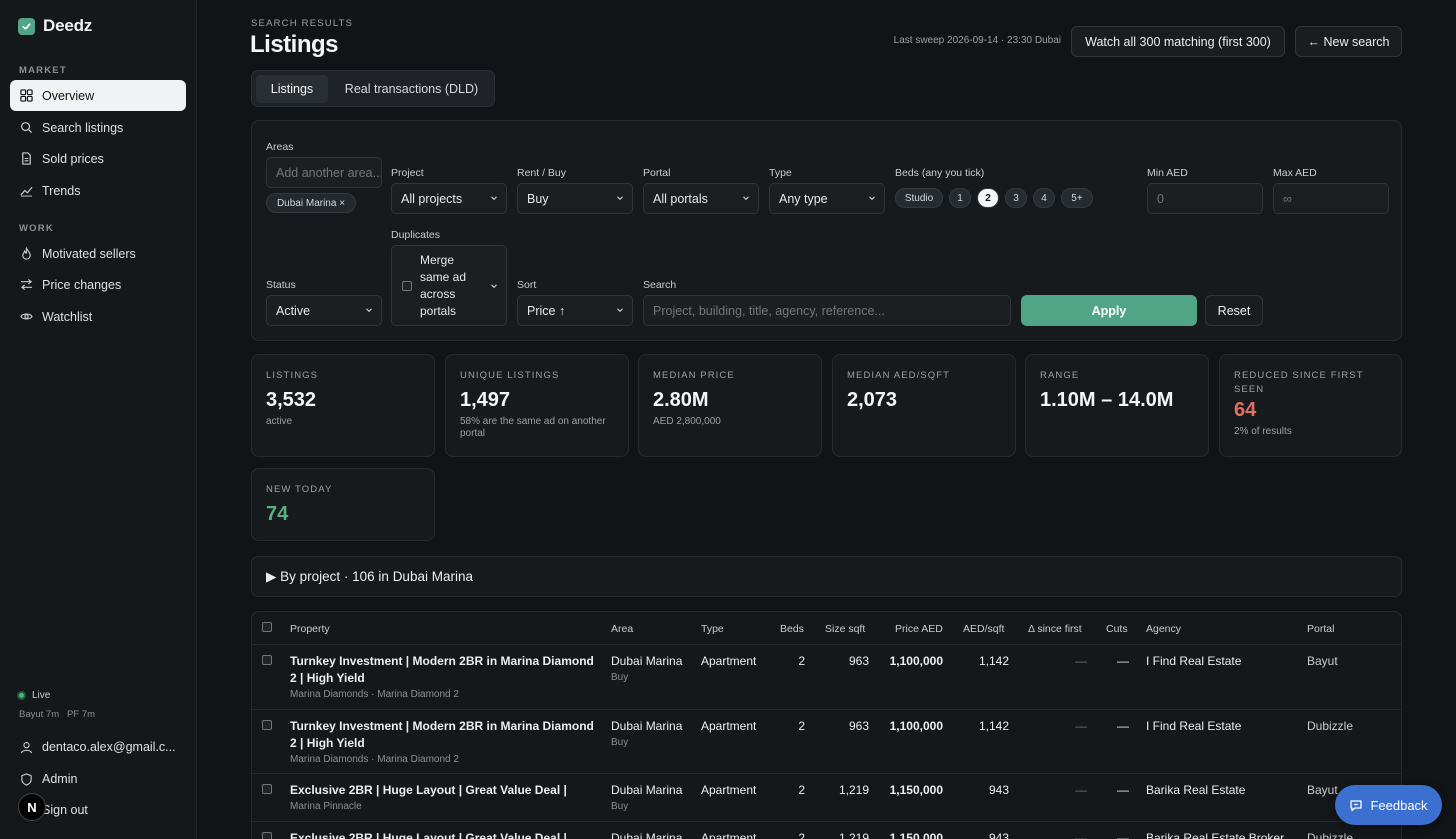 The image size is (1456, 839). I want to click on sidebar-item-price-changes: Price changes, so click(98, 284).